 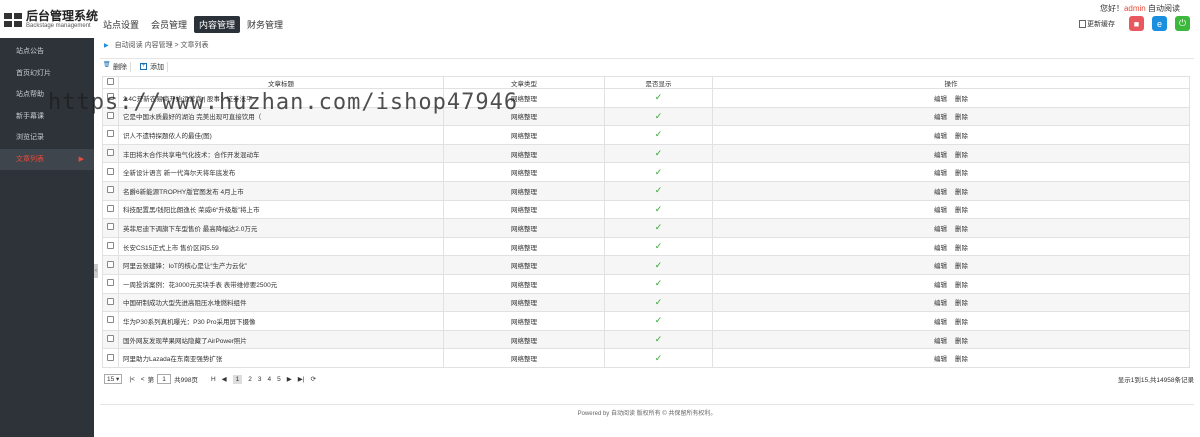 I want to click on nav-content-management: 内容管理, so click(x=217, y=24).